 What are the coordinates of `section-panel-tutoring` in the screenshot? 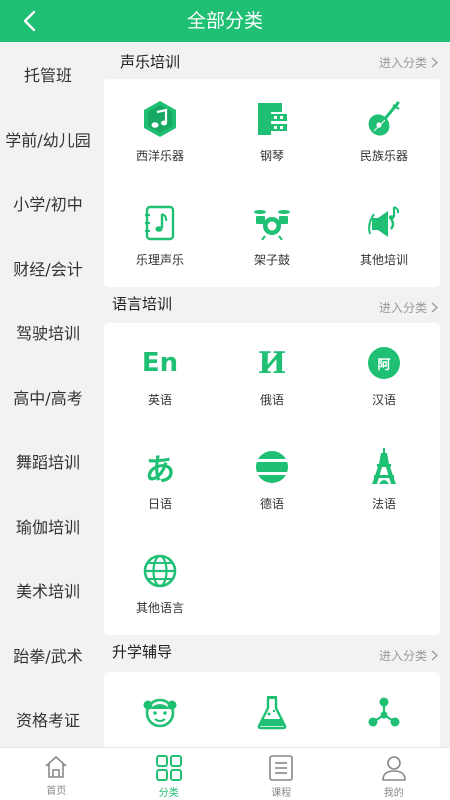 It's located at (272, 709).